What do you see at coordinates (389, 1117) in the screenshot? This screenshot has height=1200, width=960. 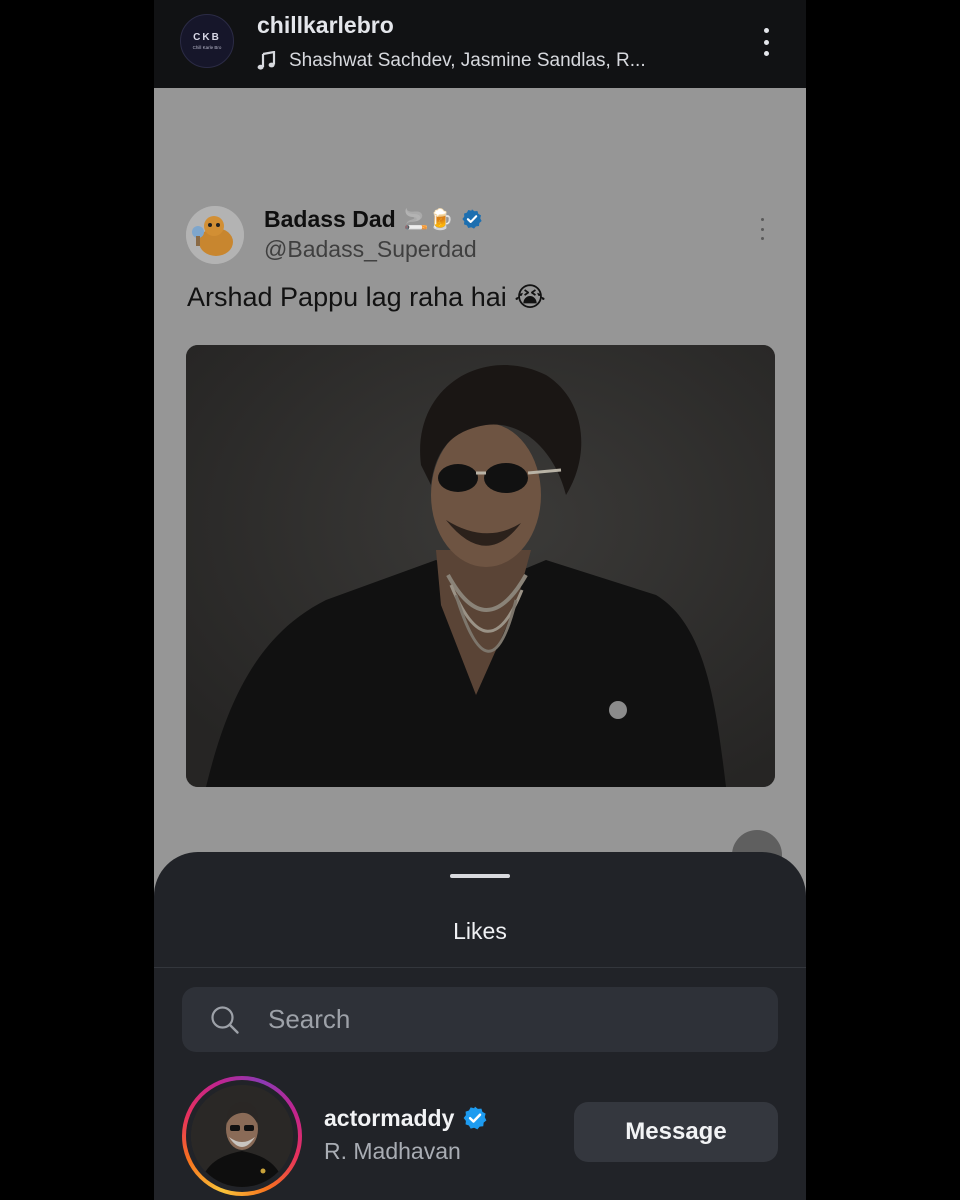 I see `username-text: actormaddy` at bounding box center [389, 1117].